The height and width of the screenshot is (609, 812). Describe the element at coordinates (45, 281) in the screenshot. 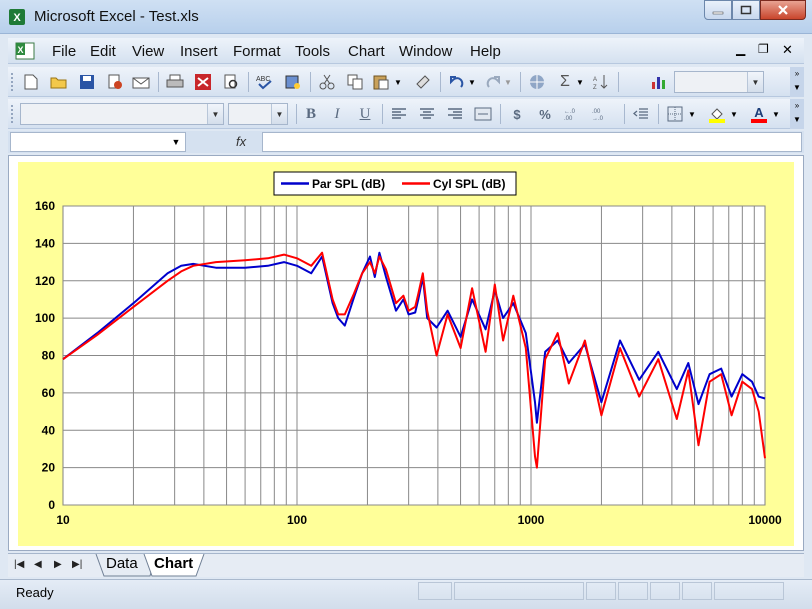

I see `y-tick-label: 120` at that location.